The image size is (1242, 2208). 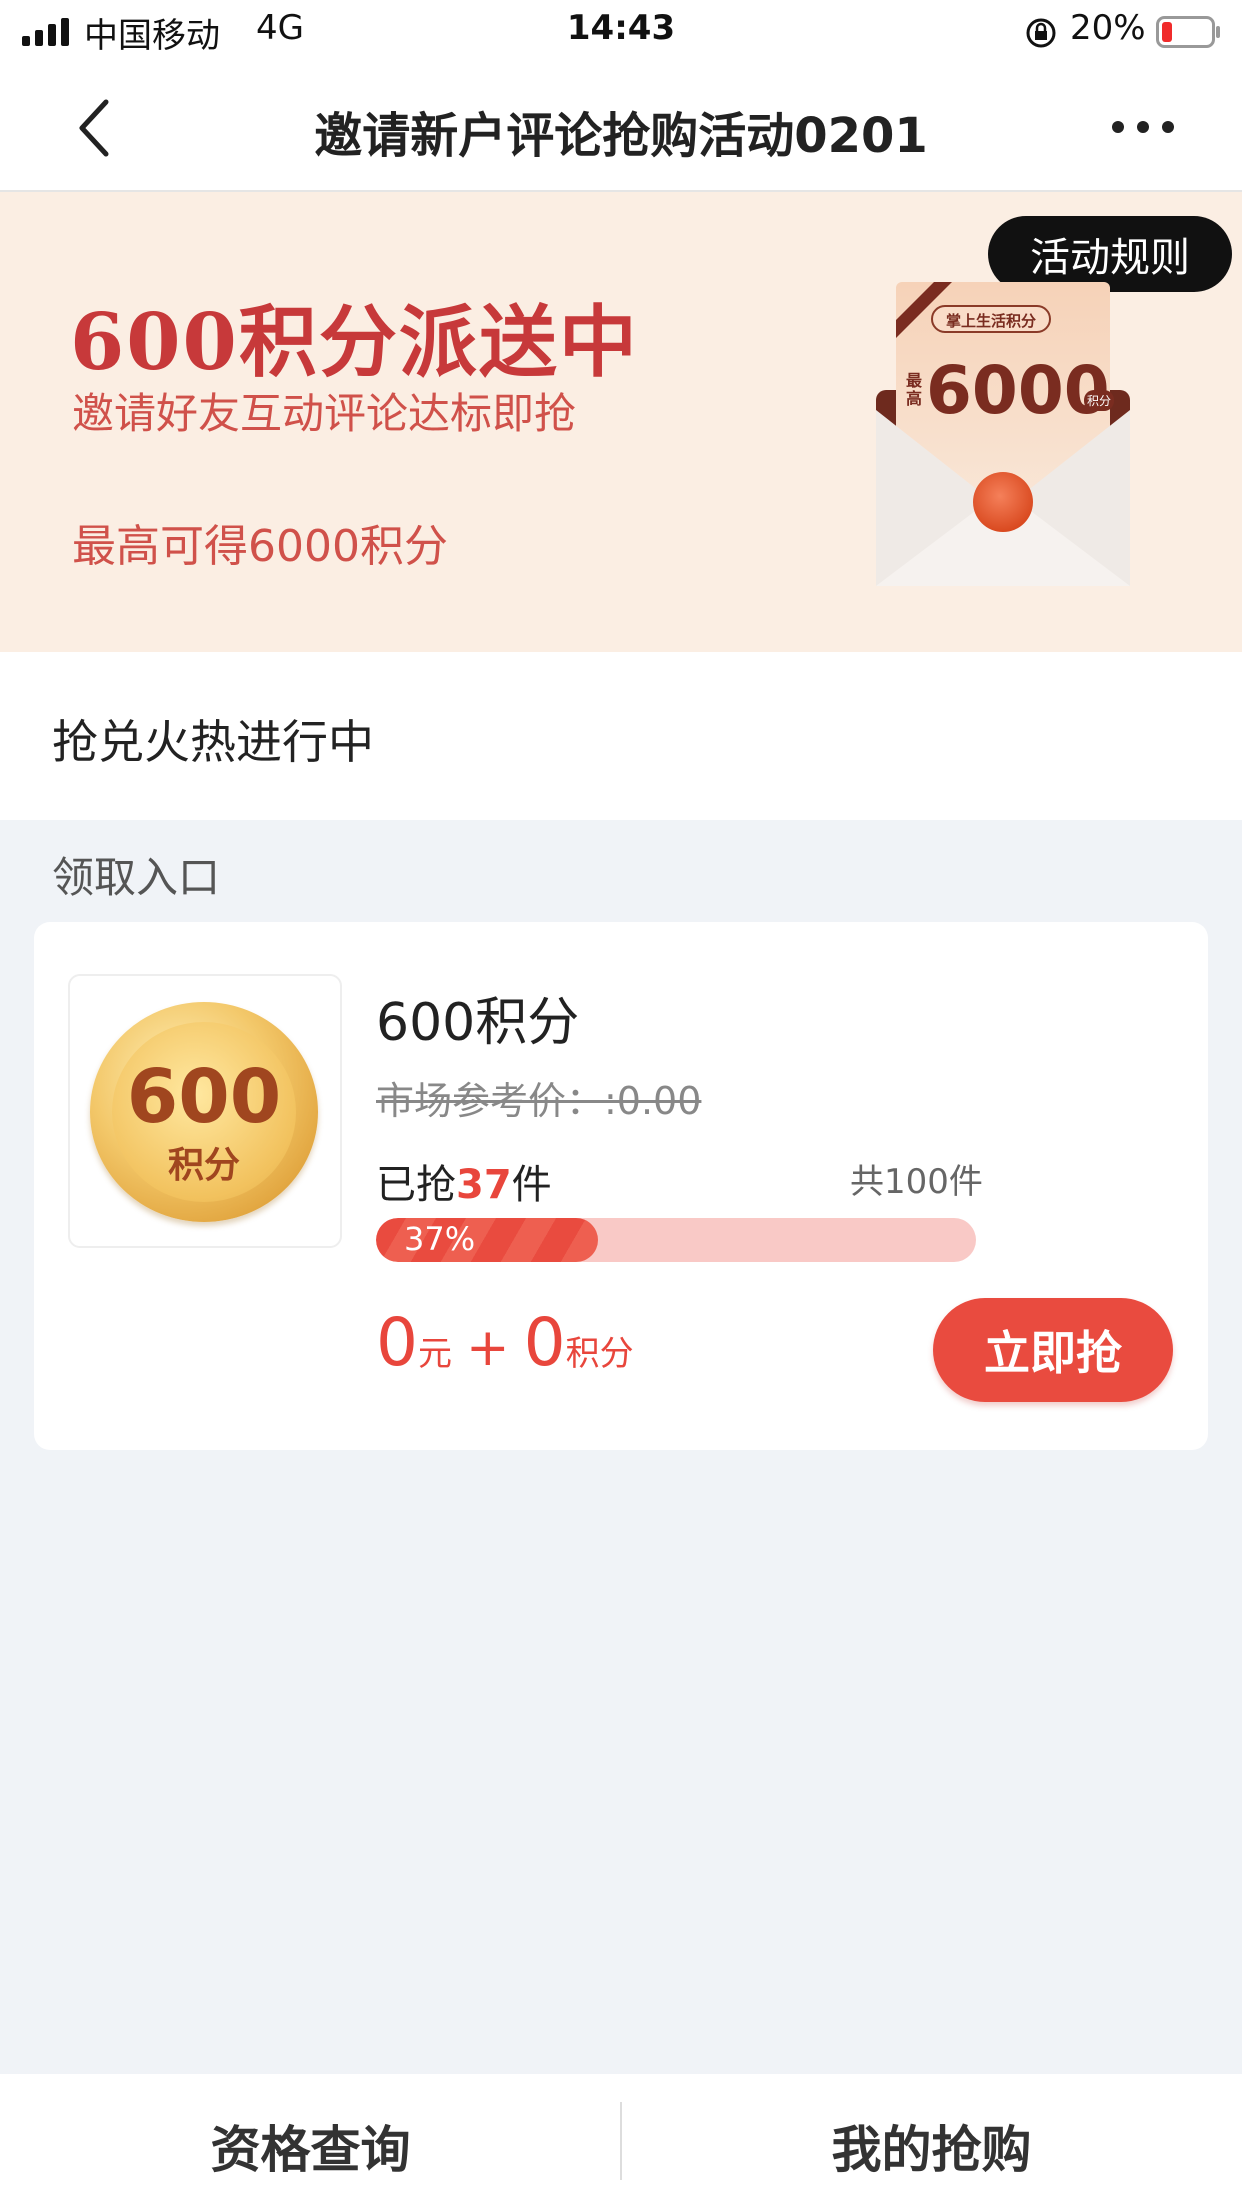 I want to click on envelope-prefix: 最高, so click(x=914, y=389).